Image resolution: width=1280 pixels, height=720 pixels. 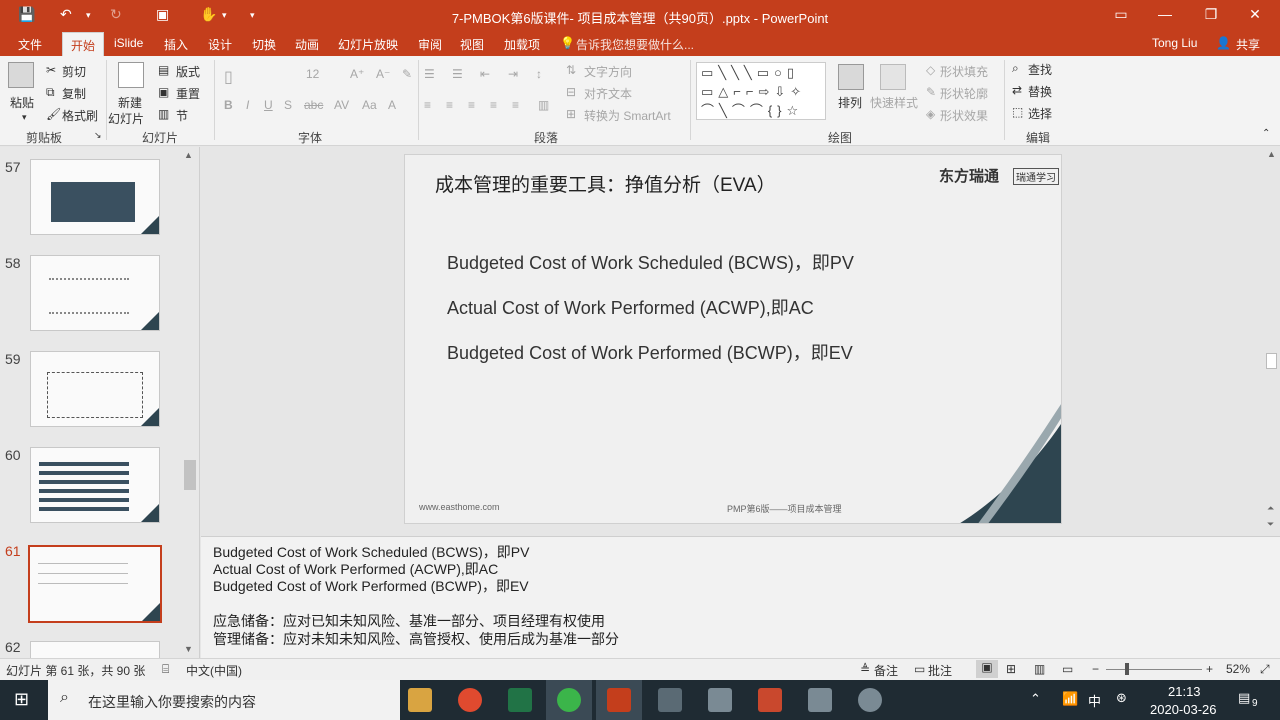 I want to click on normal-view-icon: ▣, so click(x=987, y=669).